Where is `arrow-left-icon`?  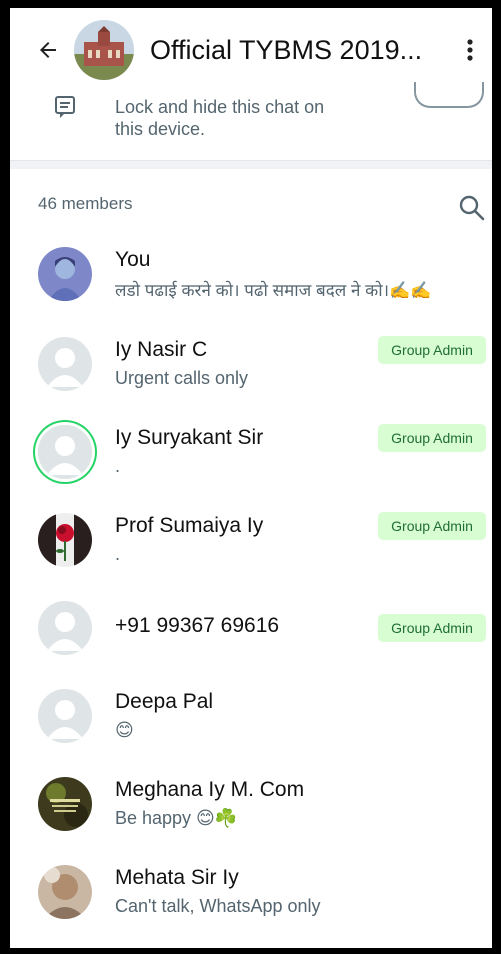 arrow-left-icon is located at coordinates (48, 50).